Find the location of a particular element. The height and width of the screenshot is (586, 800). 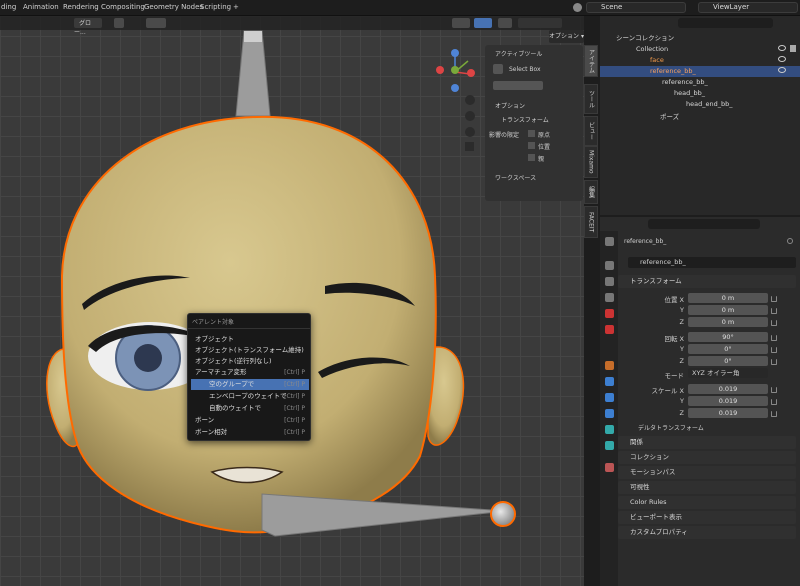

modifier-icon is located at coordinates (609, 381).